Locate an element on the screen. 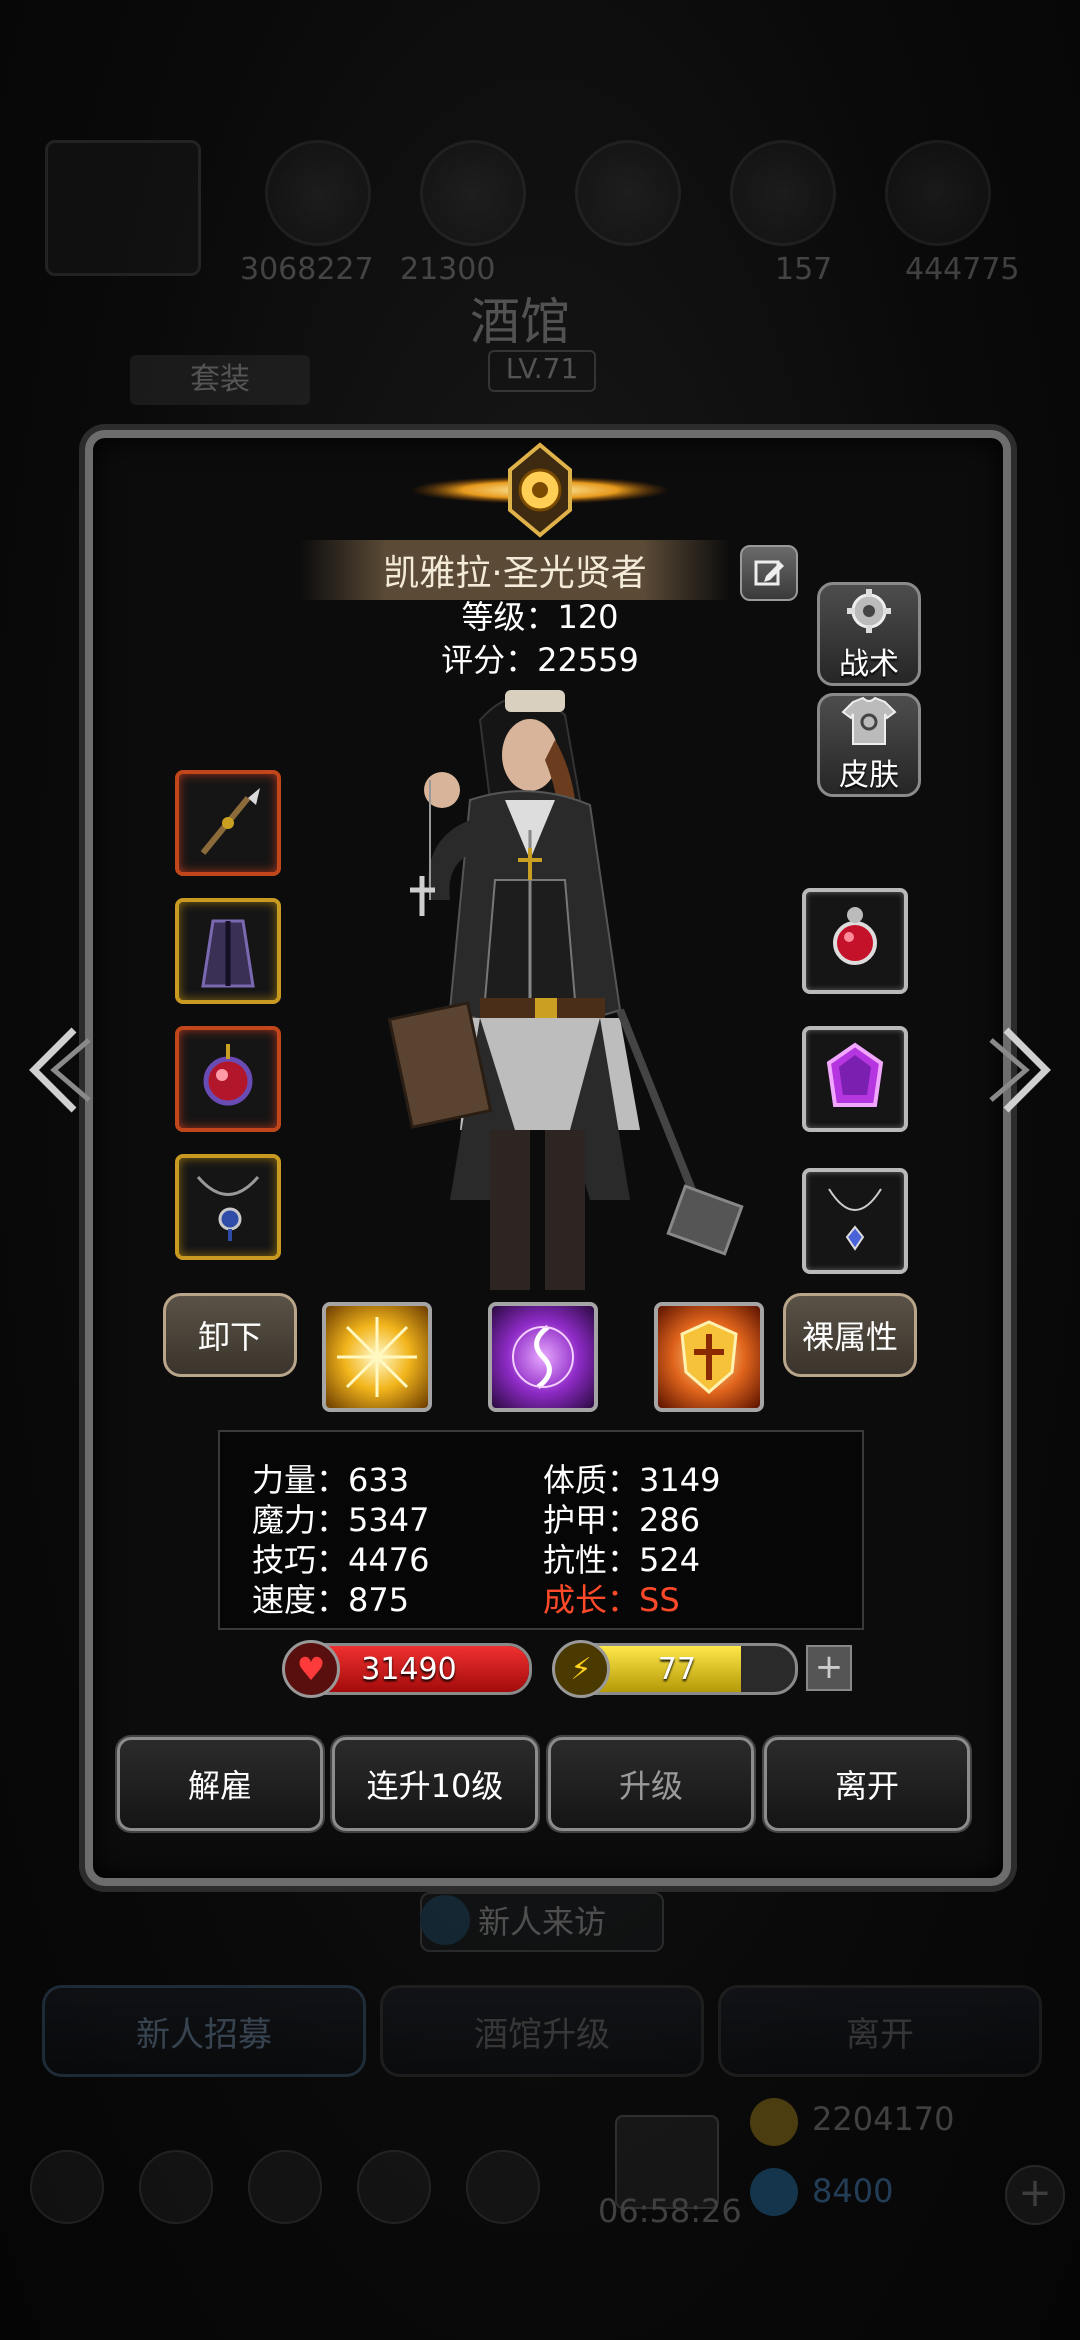 The image size is (1080, 2340). gold-amount: 2204170 is located at coordinates (883, 2119).